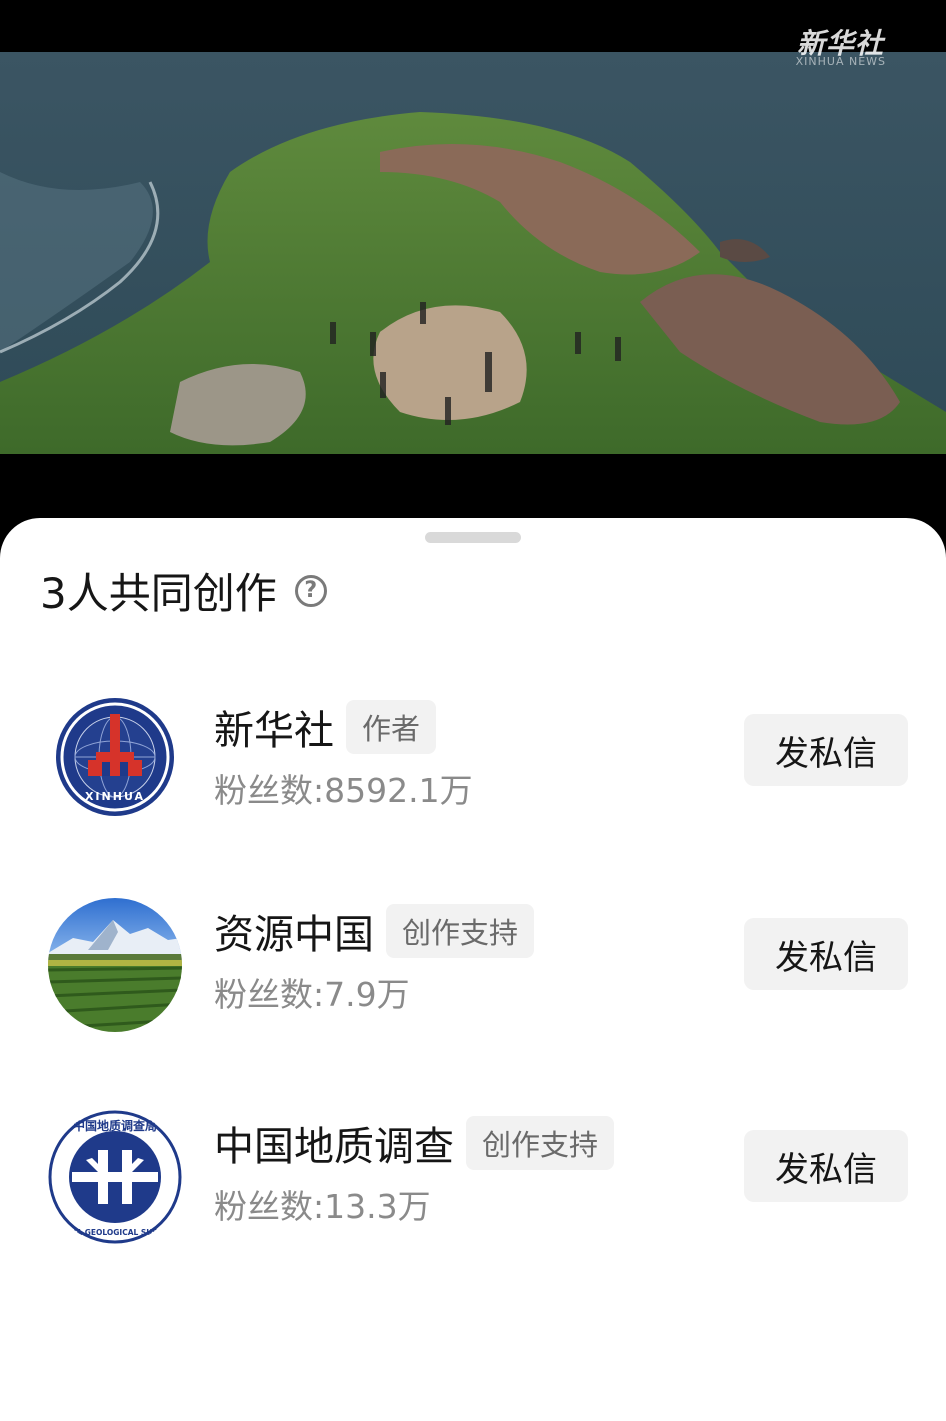  I want to click on mountain-field-photo-icon, so click(115, 965).